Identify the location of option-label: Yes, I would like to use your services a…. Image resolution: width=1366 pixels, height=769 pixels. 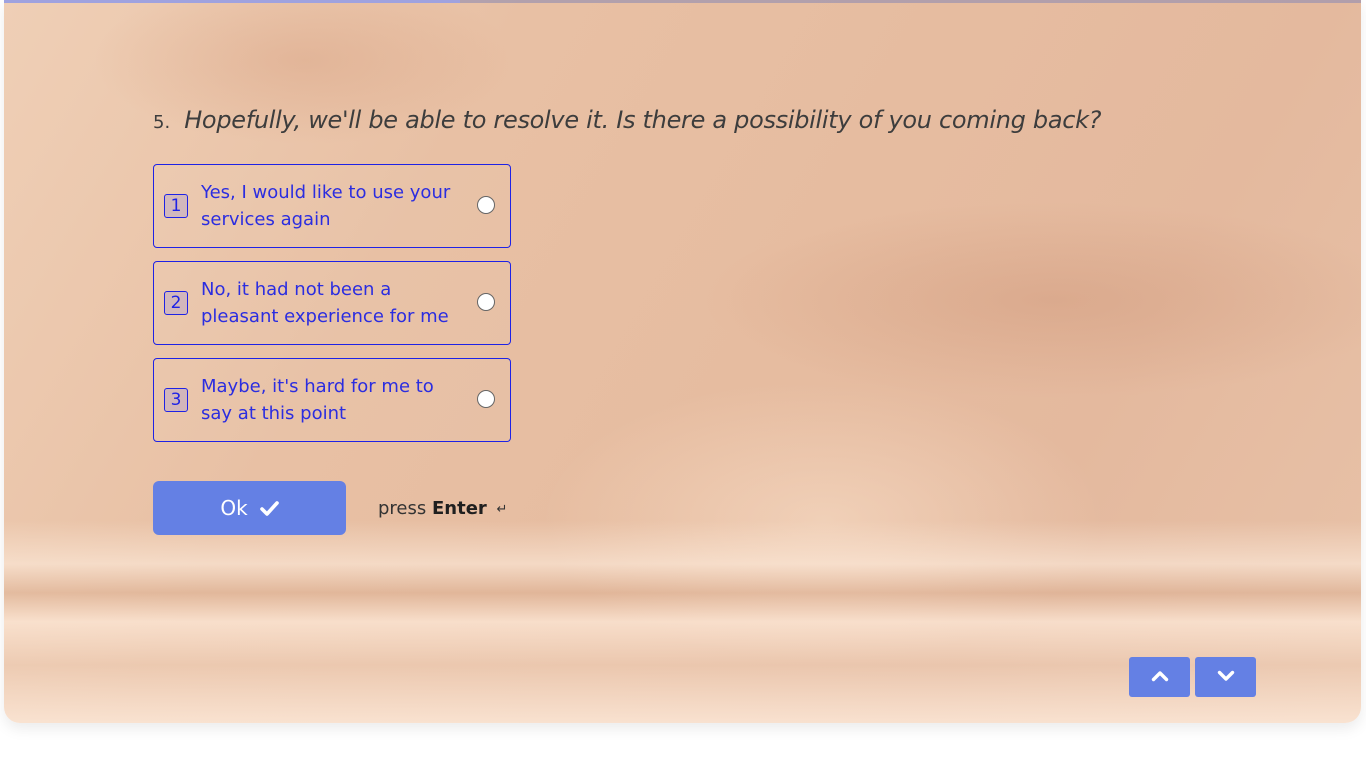
(326, 206).